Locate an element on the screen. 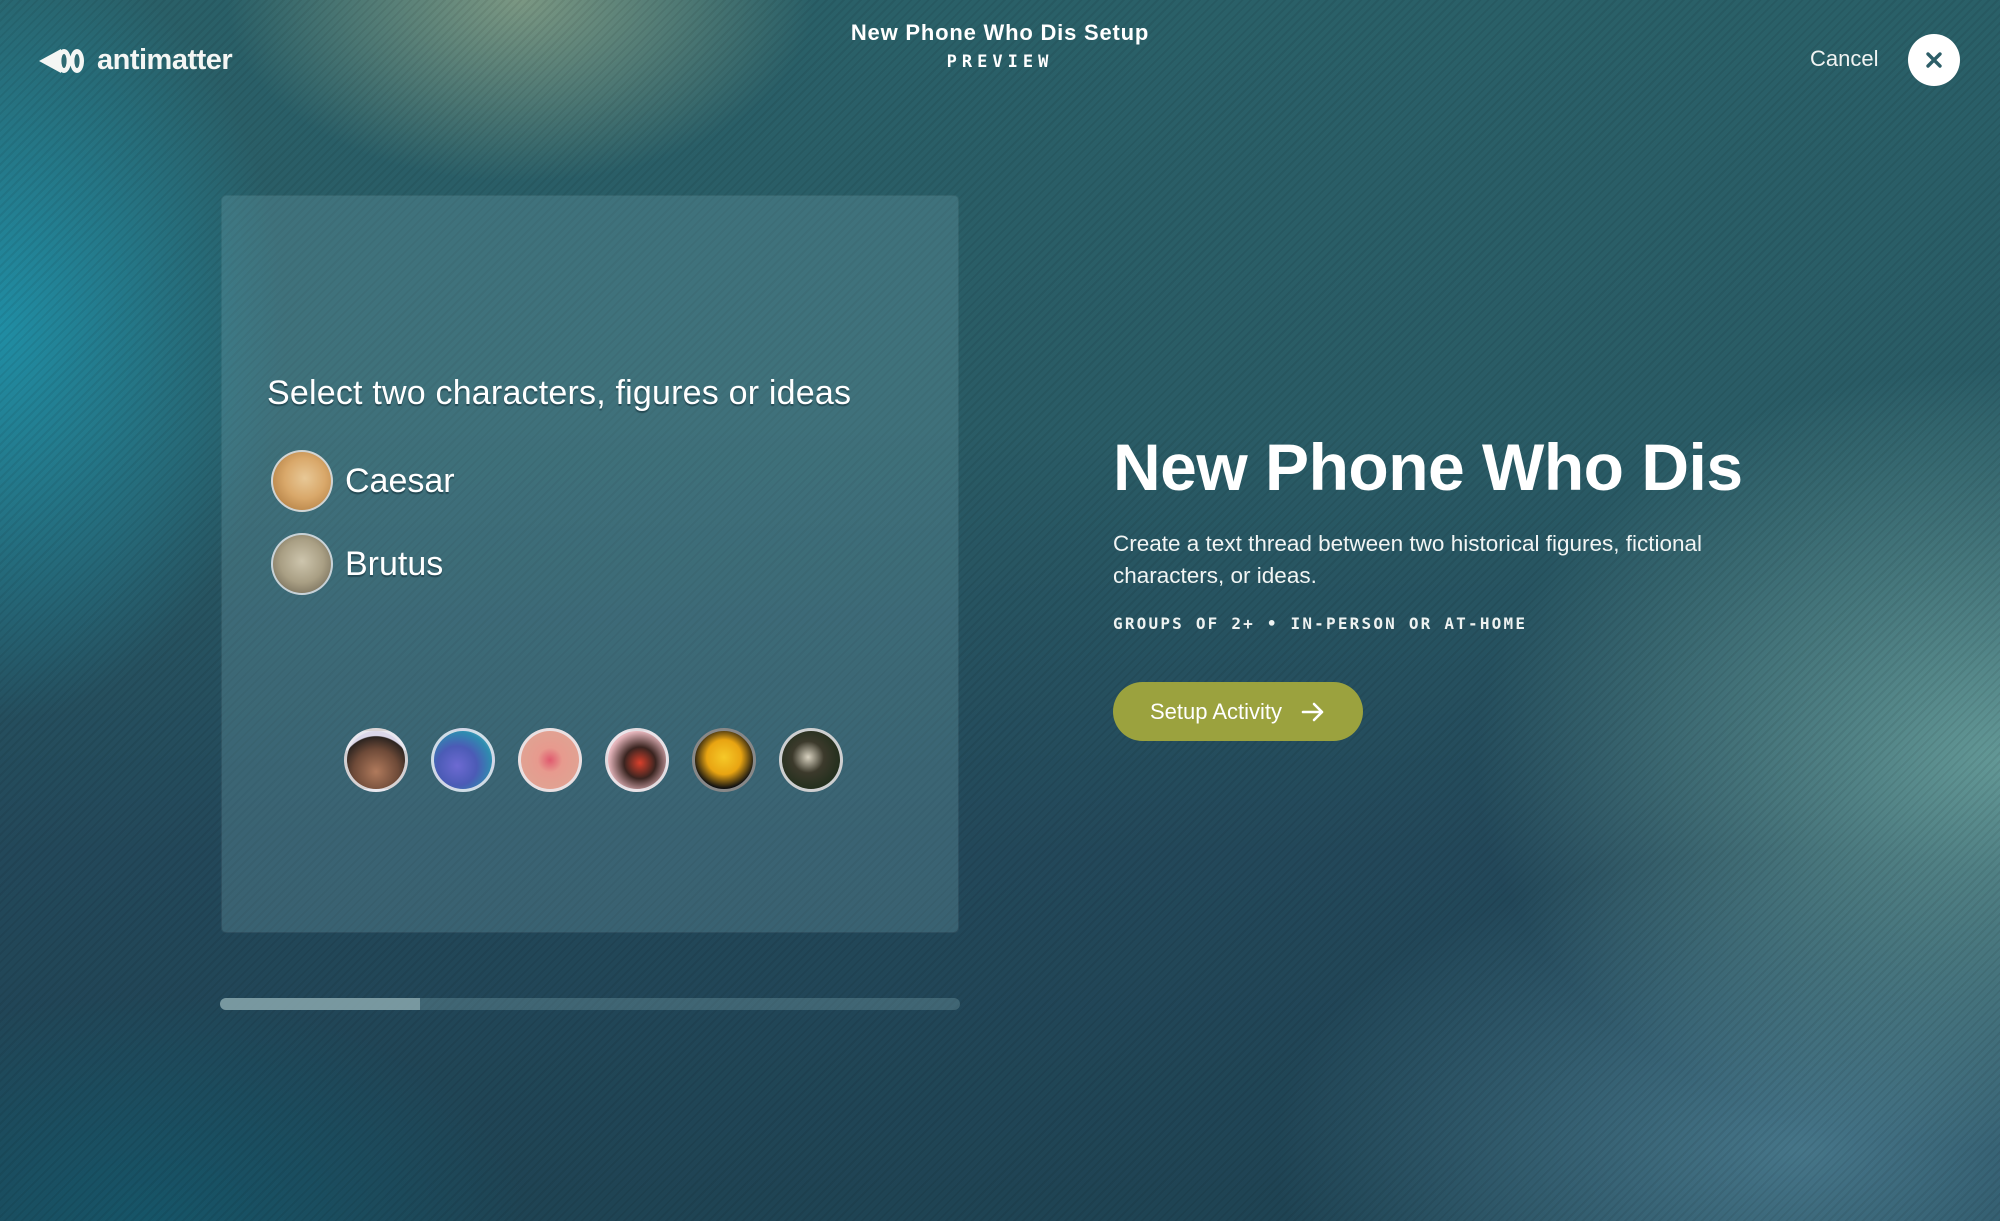 This screenshot has width=2000, height=1221. setup-activity-label: Setup Activity is located at coordinates (1216, 711).